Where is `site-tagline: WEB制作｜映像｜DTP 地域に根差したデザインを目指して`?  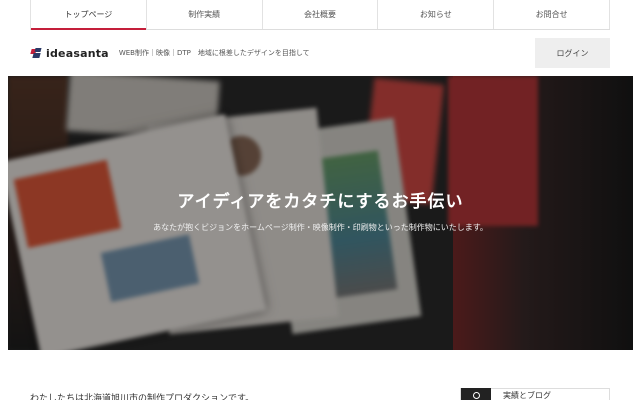
site-tagline: WEB制作｜映像｜DTP 地域に根差したデザインを目指して is located at coordinates (214, 53).